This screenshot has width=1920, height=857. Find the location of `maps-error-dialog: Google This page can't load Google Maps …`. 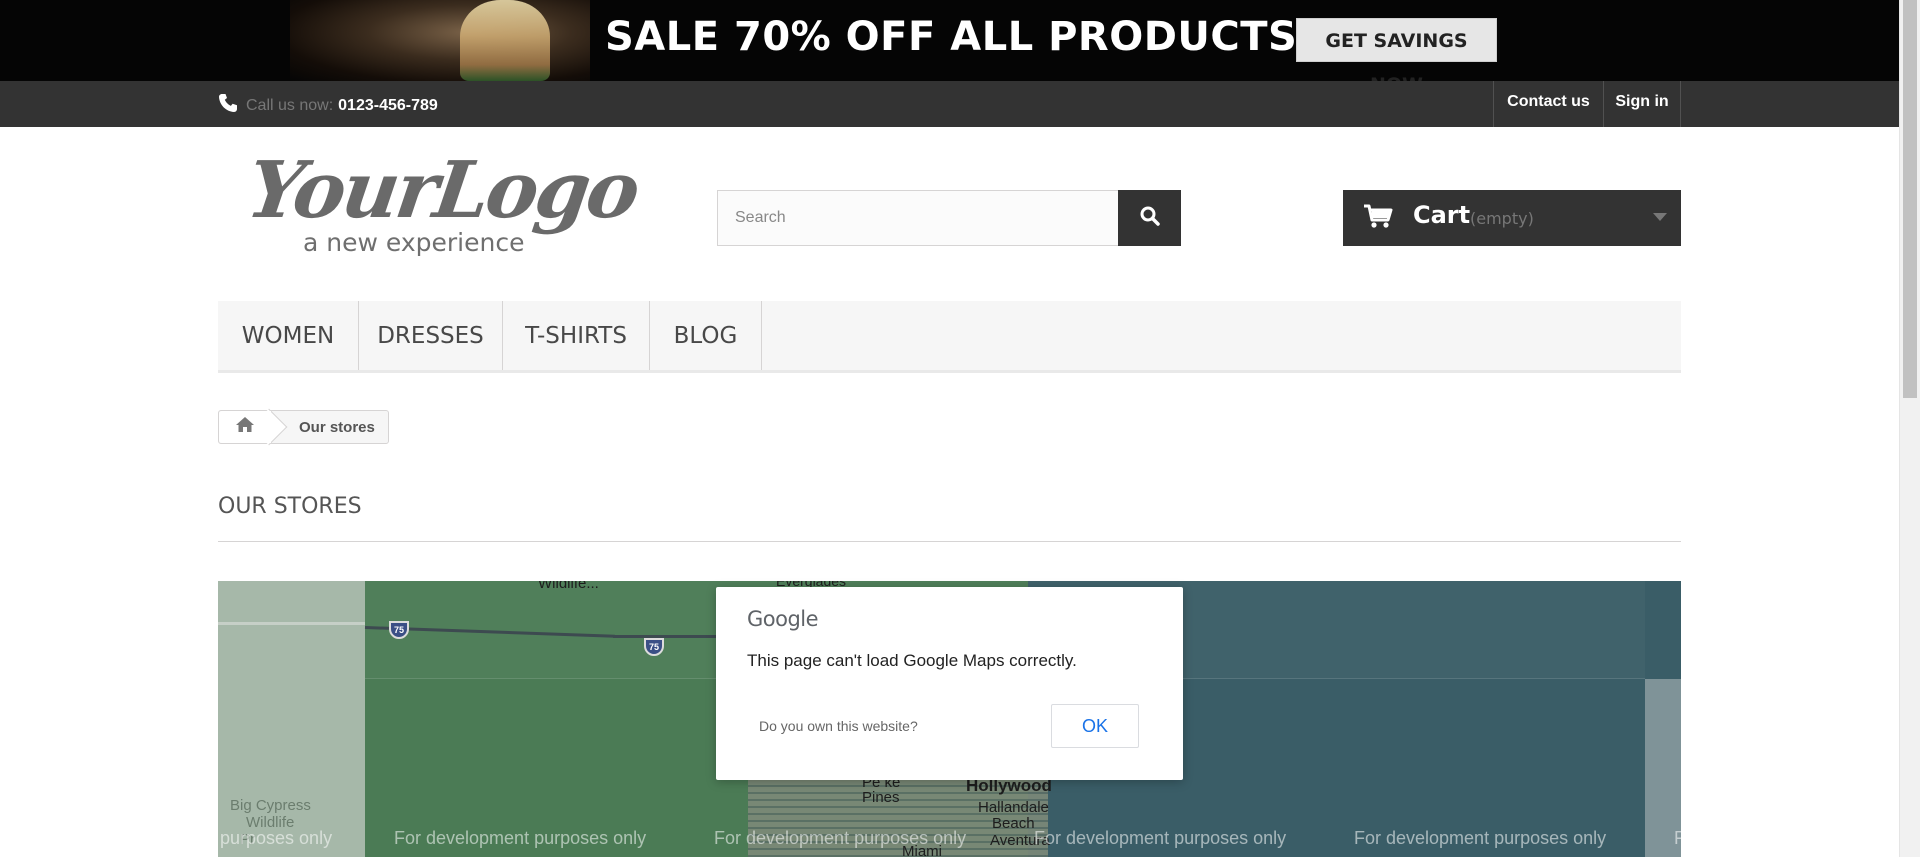

maps-error-dialog: Google This page can't load Google Maps … is located at coordinates (949, 683).